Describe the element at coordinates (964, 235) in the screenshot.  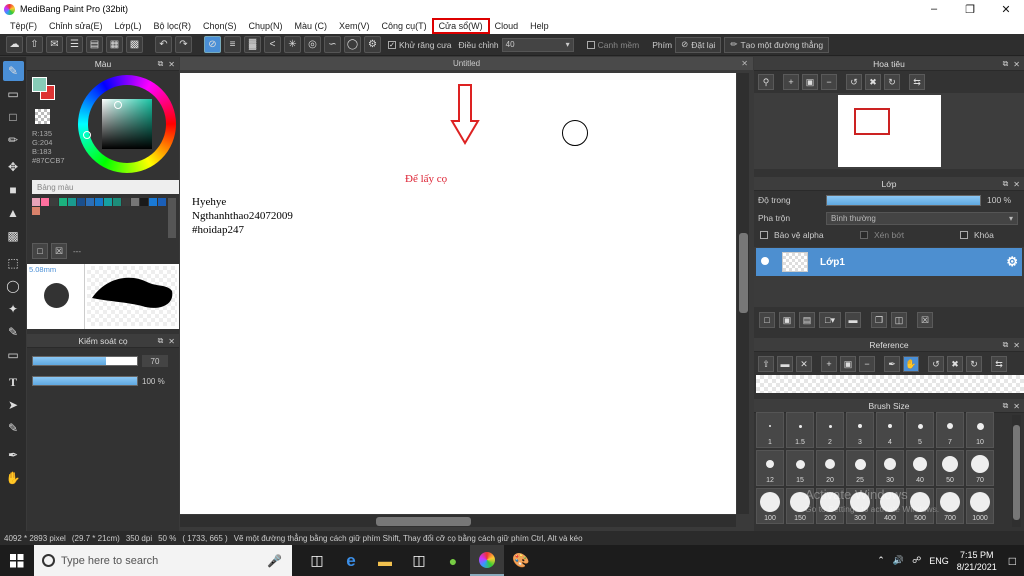
I see `lock-checkbox` at that location.